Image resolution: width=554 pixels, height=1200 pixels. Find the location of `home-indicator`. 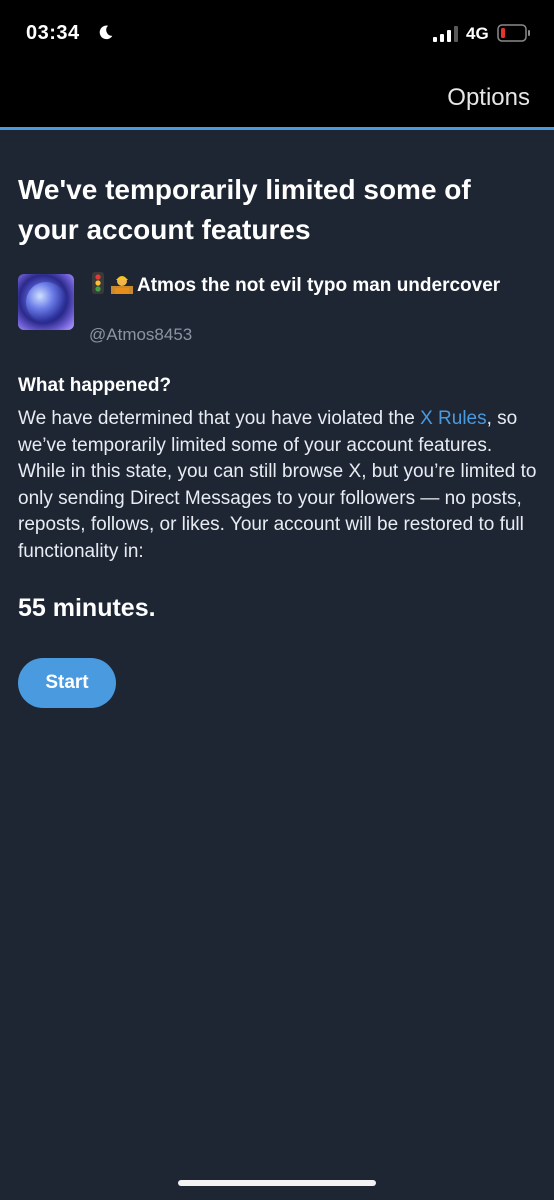

home-indicator is located at coordinates (277, 1183).